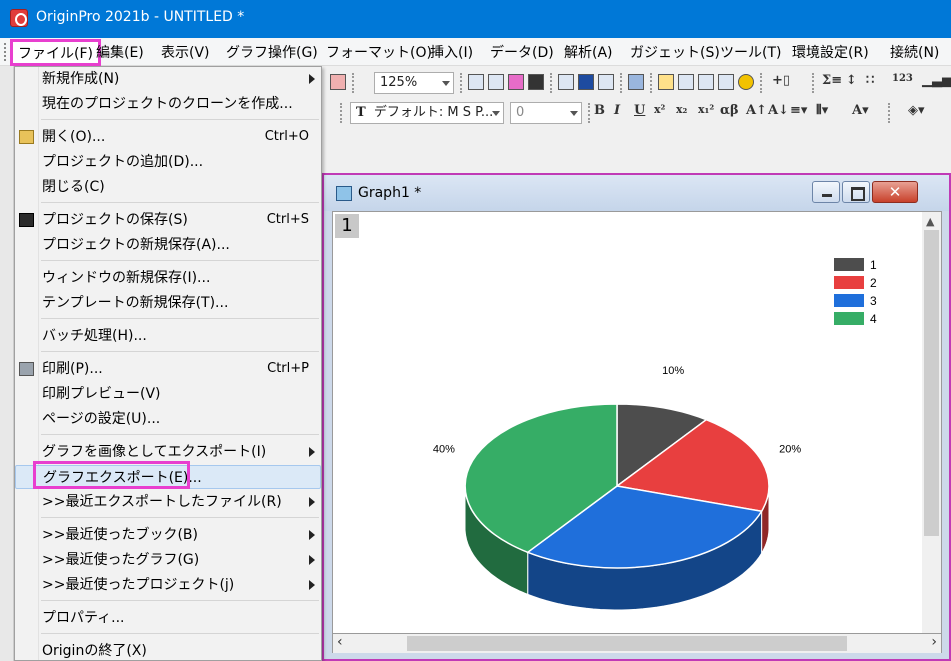 The image size is (951, 661). I want to click on layout-icon, so click(586, 82).